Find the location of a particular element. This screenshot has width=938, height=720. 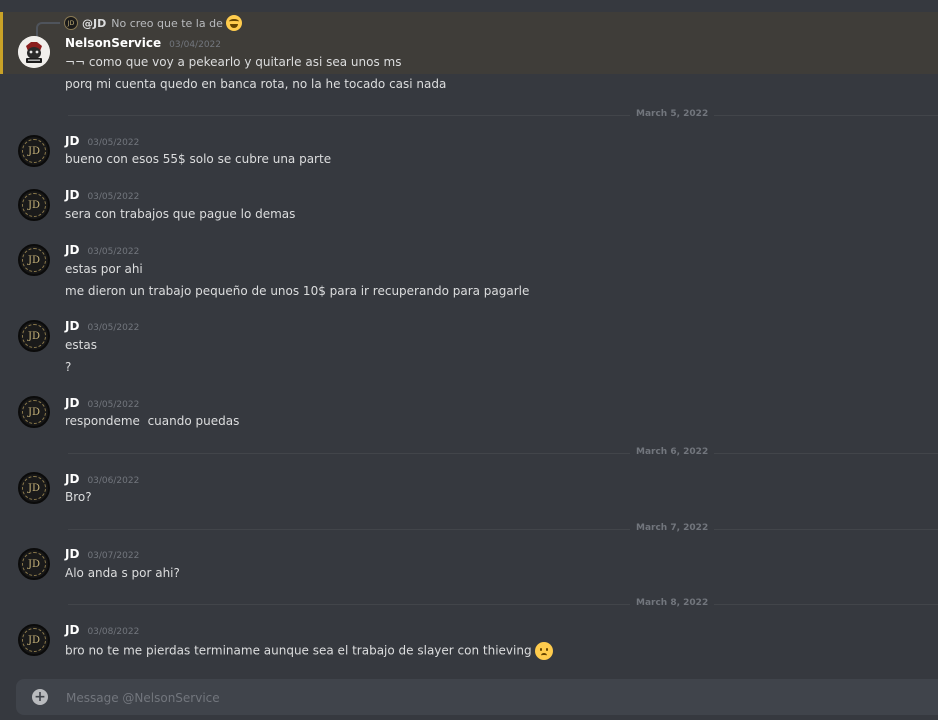

divider-date: March 6, 2022 is located at coordinates (672, 452).